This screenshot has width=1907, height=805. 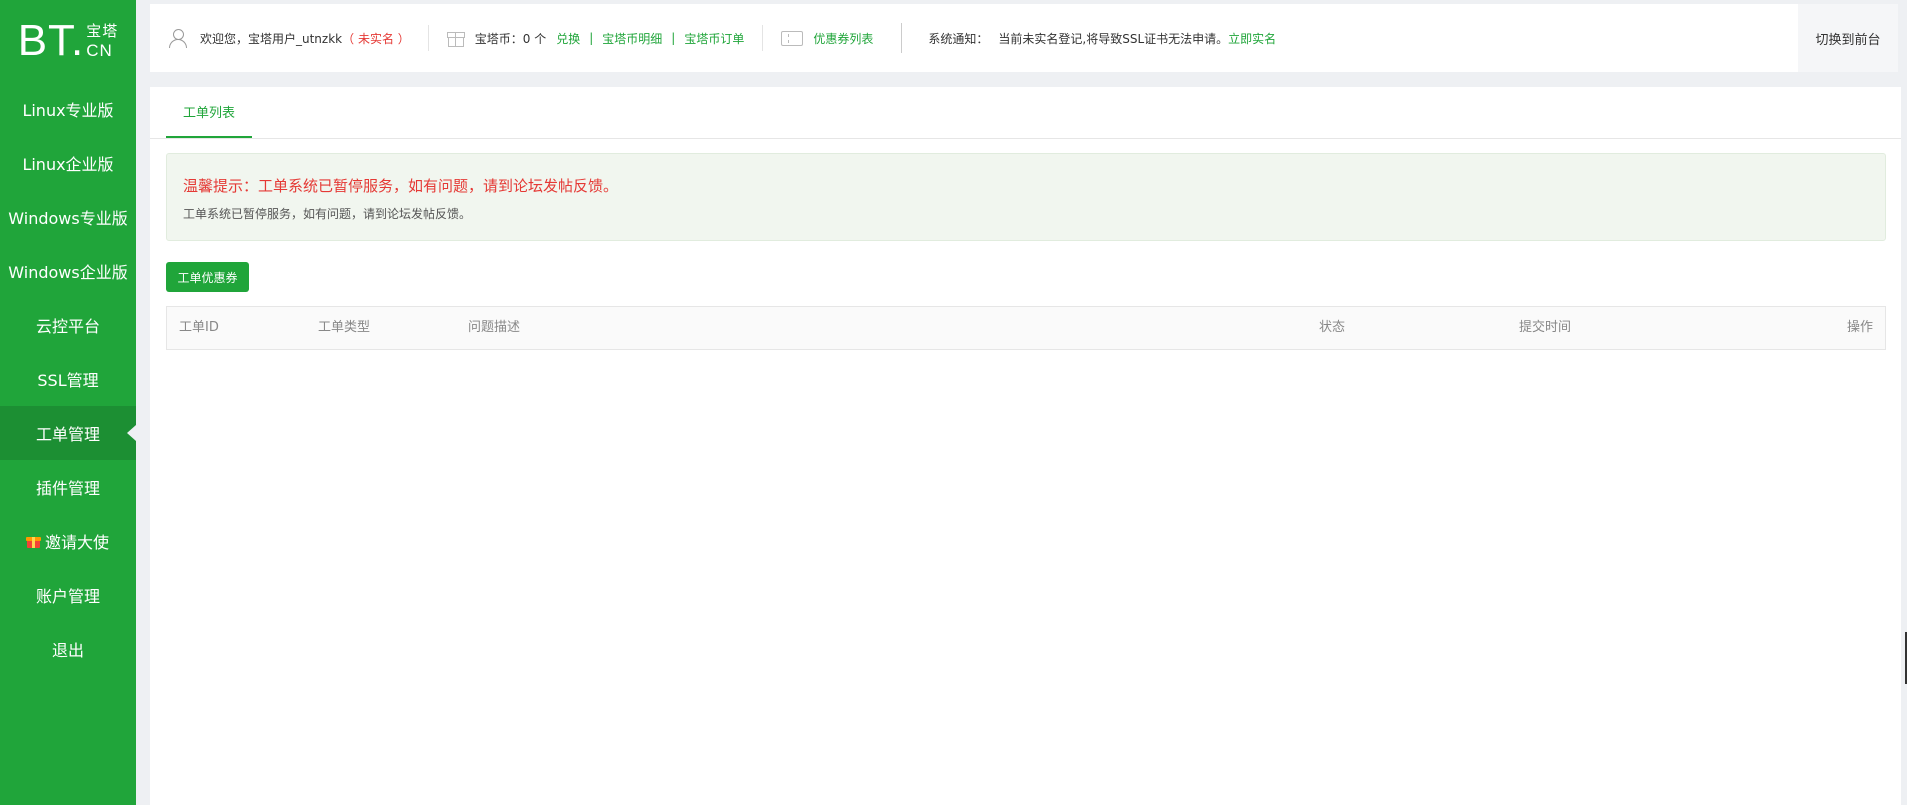 I want to click on sidebar-item-label: 插件管理, so click(x=67, y=488).